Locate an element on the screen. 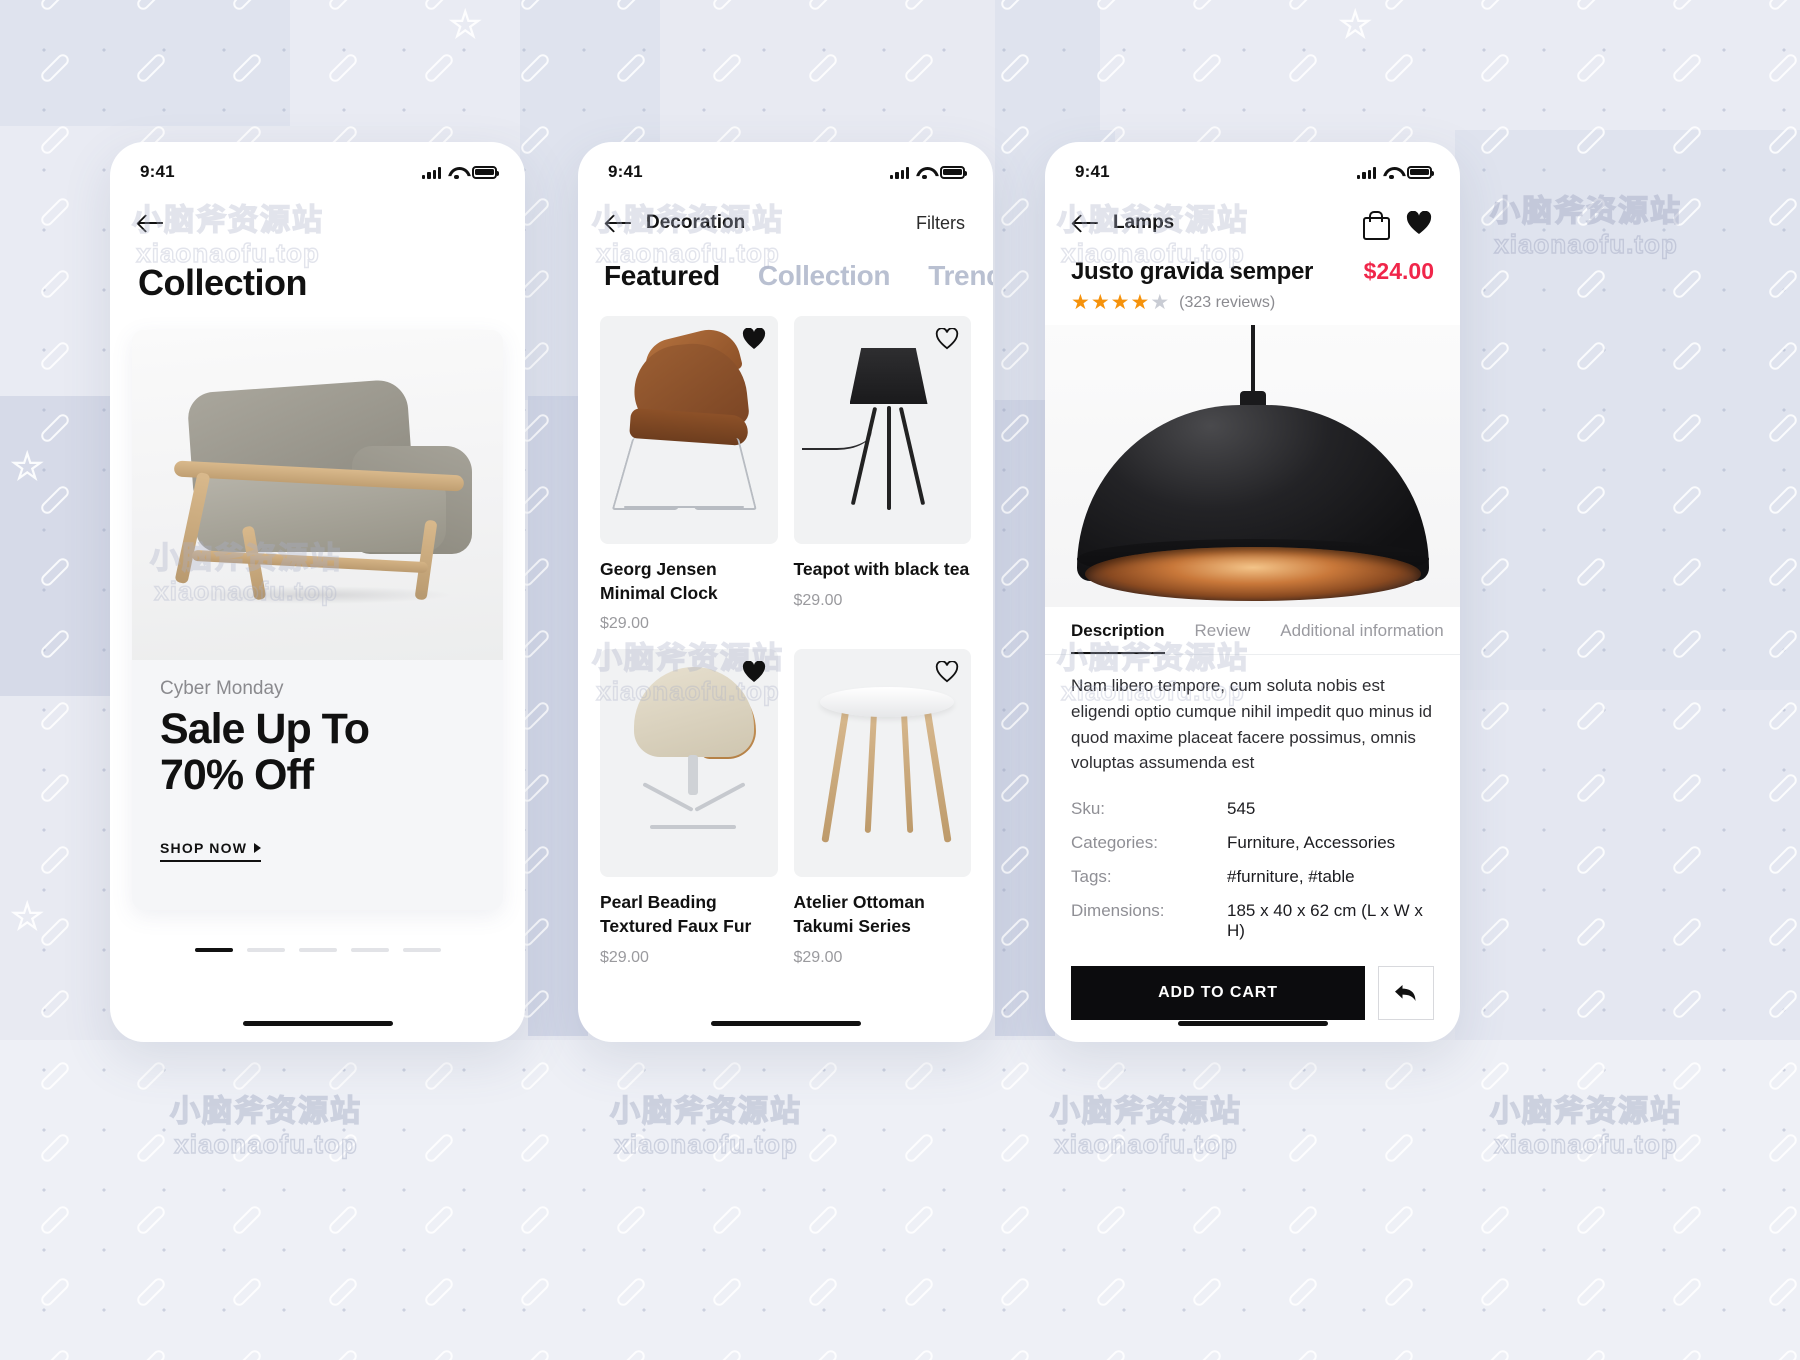 Image resolution: width=1800 pixels, height=1360 pixels. nav-bar: Decoration Filters is located at coordinates (785, 221).